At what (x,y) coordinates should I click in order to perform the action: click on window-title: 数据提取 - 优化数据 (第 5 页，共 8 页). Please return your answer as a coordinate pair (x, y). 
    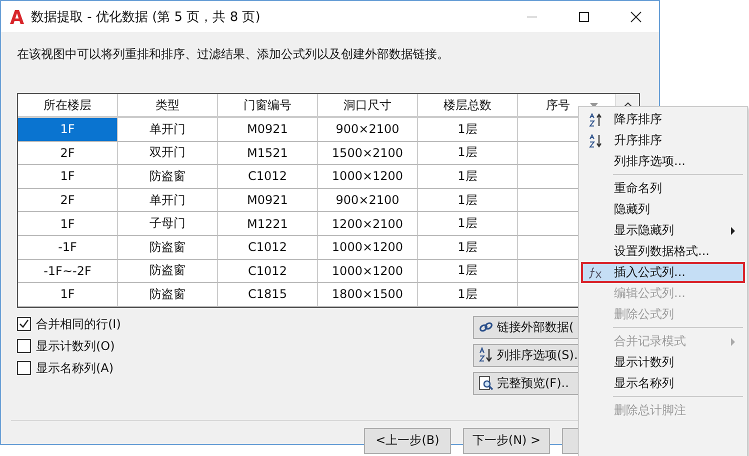
    Looking at the image, I should click on (145, 17).